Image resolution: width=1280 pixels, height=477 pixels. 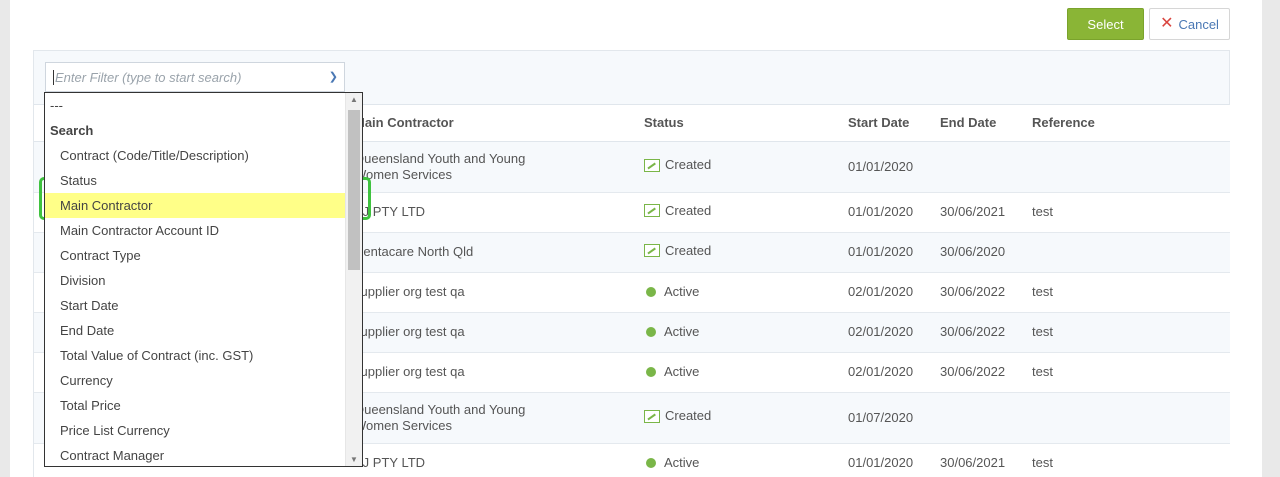 What do you see at coordinates (354, 99) in the screenshot?
I see `scroll-up-icon: ▲` at bounding box center [354, 99].